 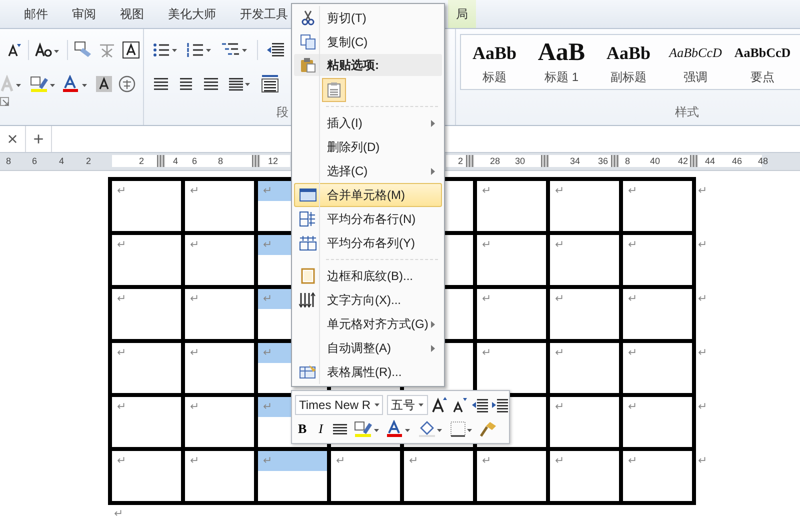 I want to click on style-option: AaB 标题 1, so click(x=561, y=62).